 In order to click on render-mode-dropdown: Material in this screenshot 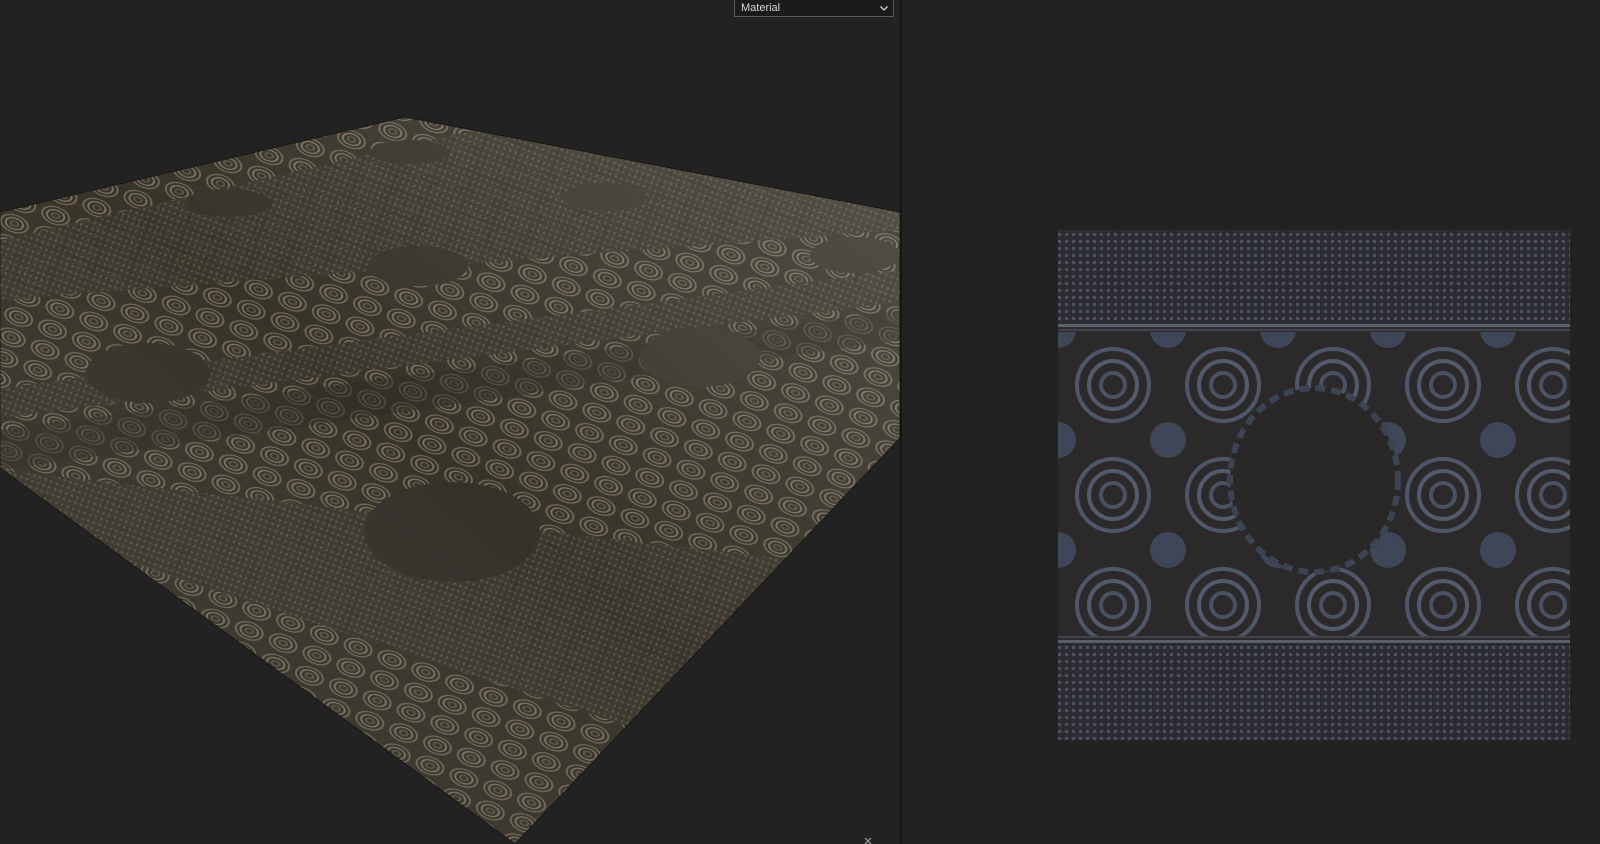, I will do `click(814, 8)`.